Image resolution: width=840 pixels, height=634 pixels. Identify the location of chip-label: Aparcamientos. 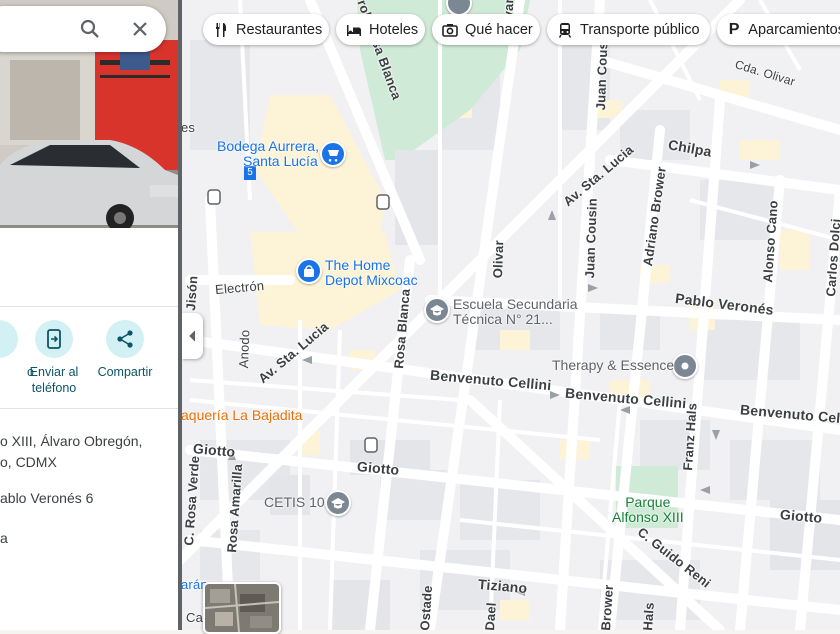
(794, 29).